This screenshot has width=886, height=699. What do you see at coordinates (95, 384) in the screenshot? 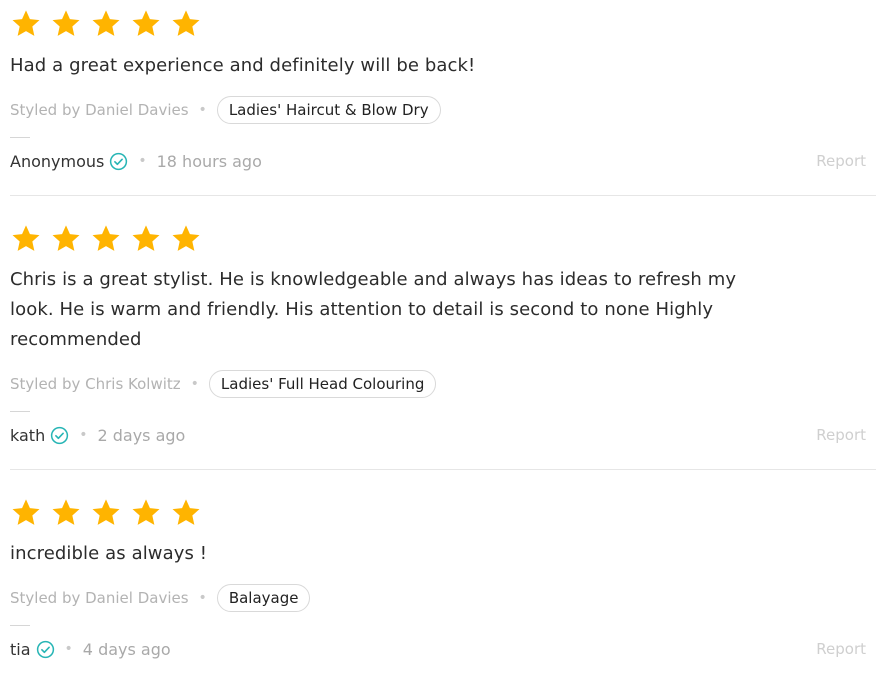
I see `stylist-label: Styled by Chris Kolwitz` at bounding box center [95, 384].